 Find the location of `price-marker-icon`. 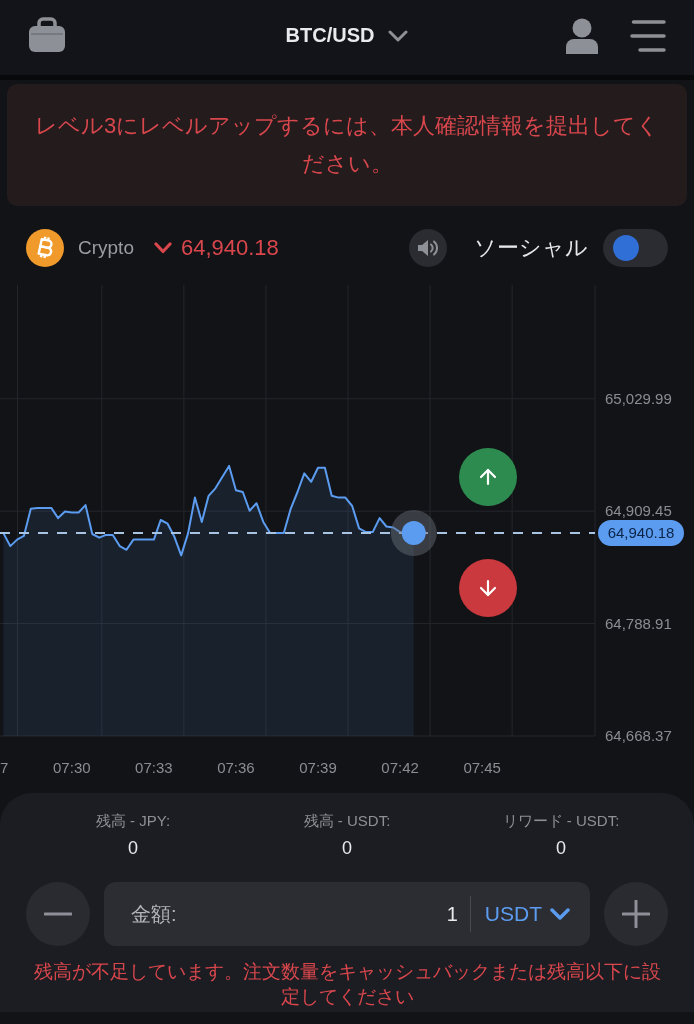

price-marker-icon is located at coordinates (413, 533).